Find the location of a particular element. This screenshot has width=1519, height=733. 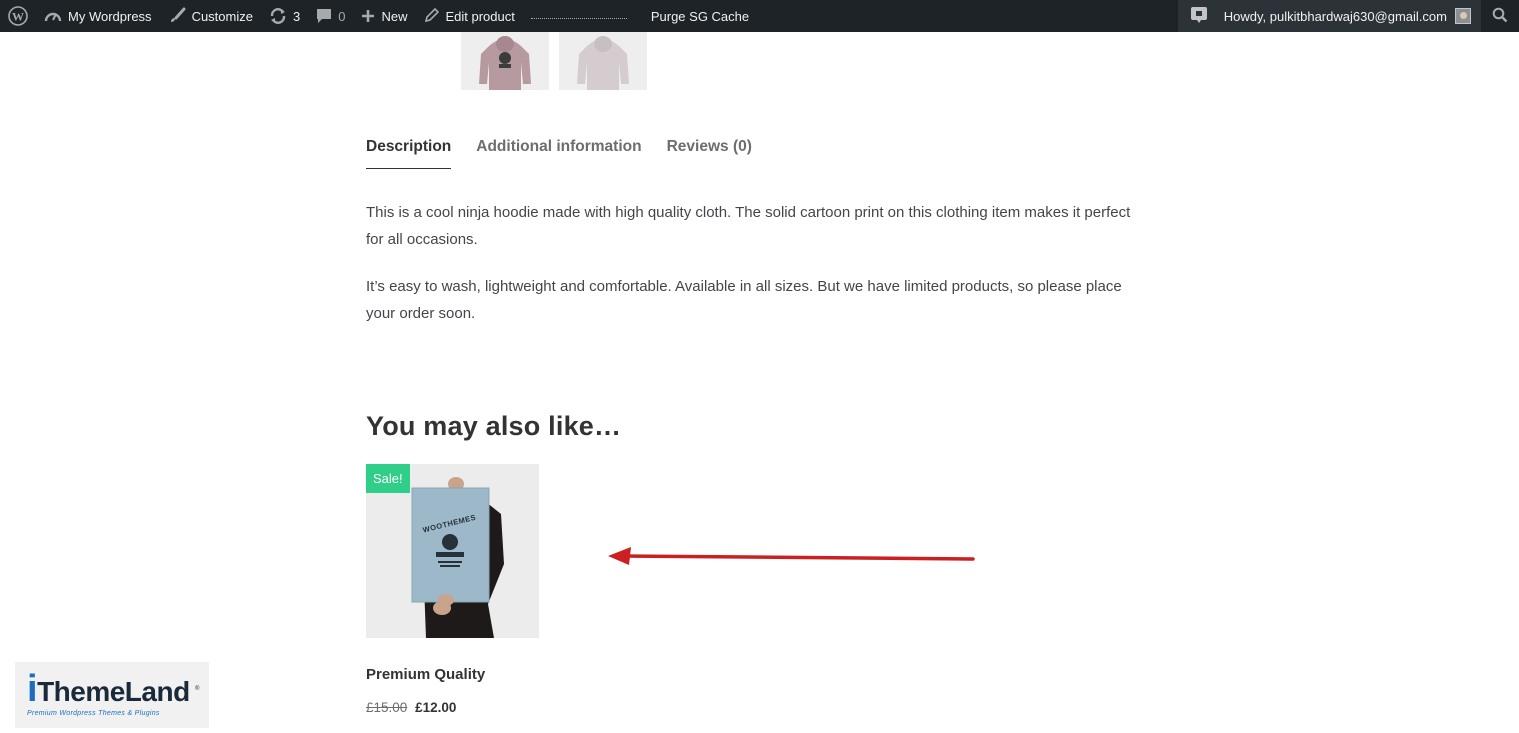

customize-label: Customize is located at coordinates (222, 16).